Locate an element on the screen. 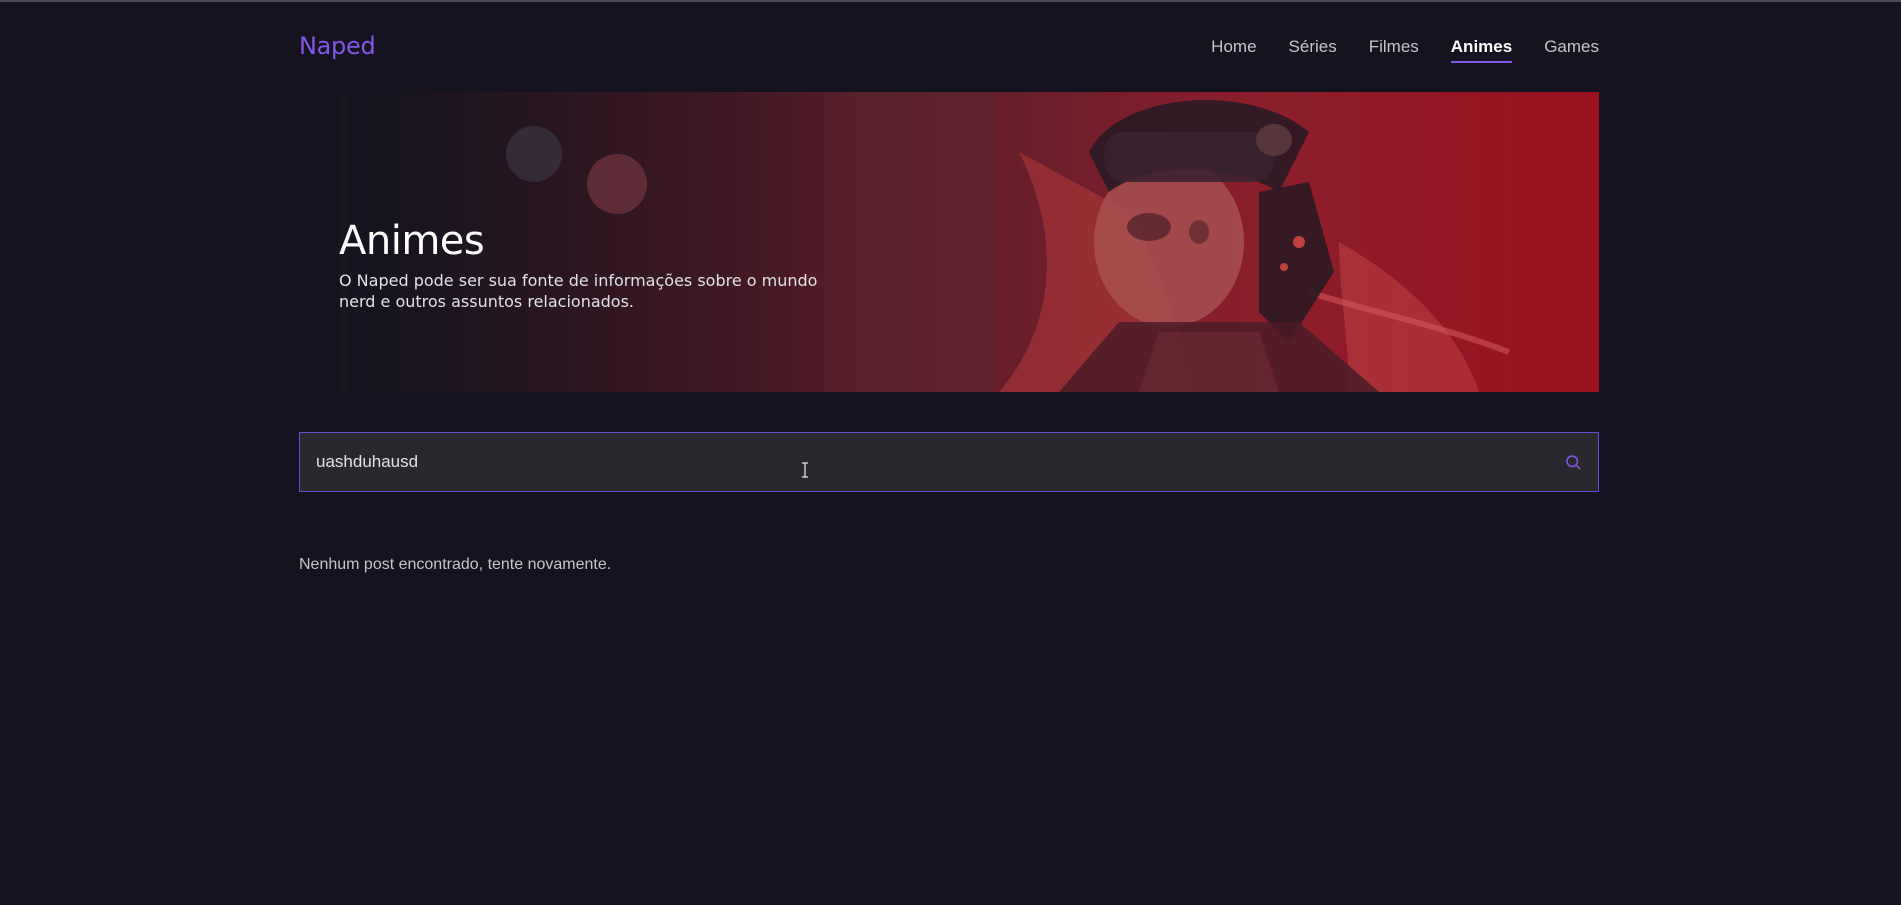 Image resolution: width=1901 pixels, height=905 pixels. search-input is located at coordinates (916, 462).